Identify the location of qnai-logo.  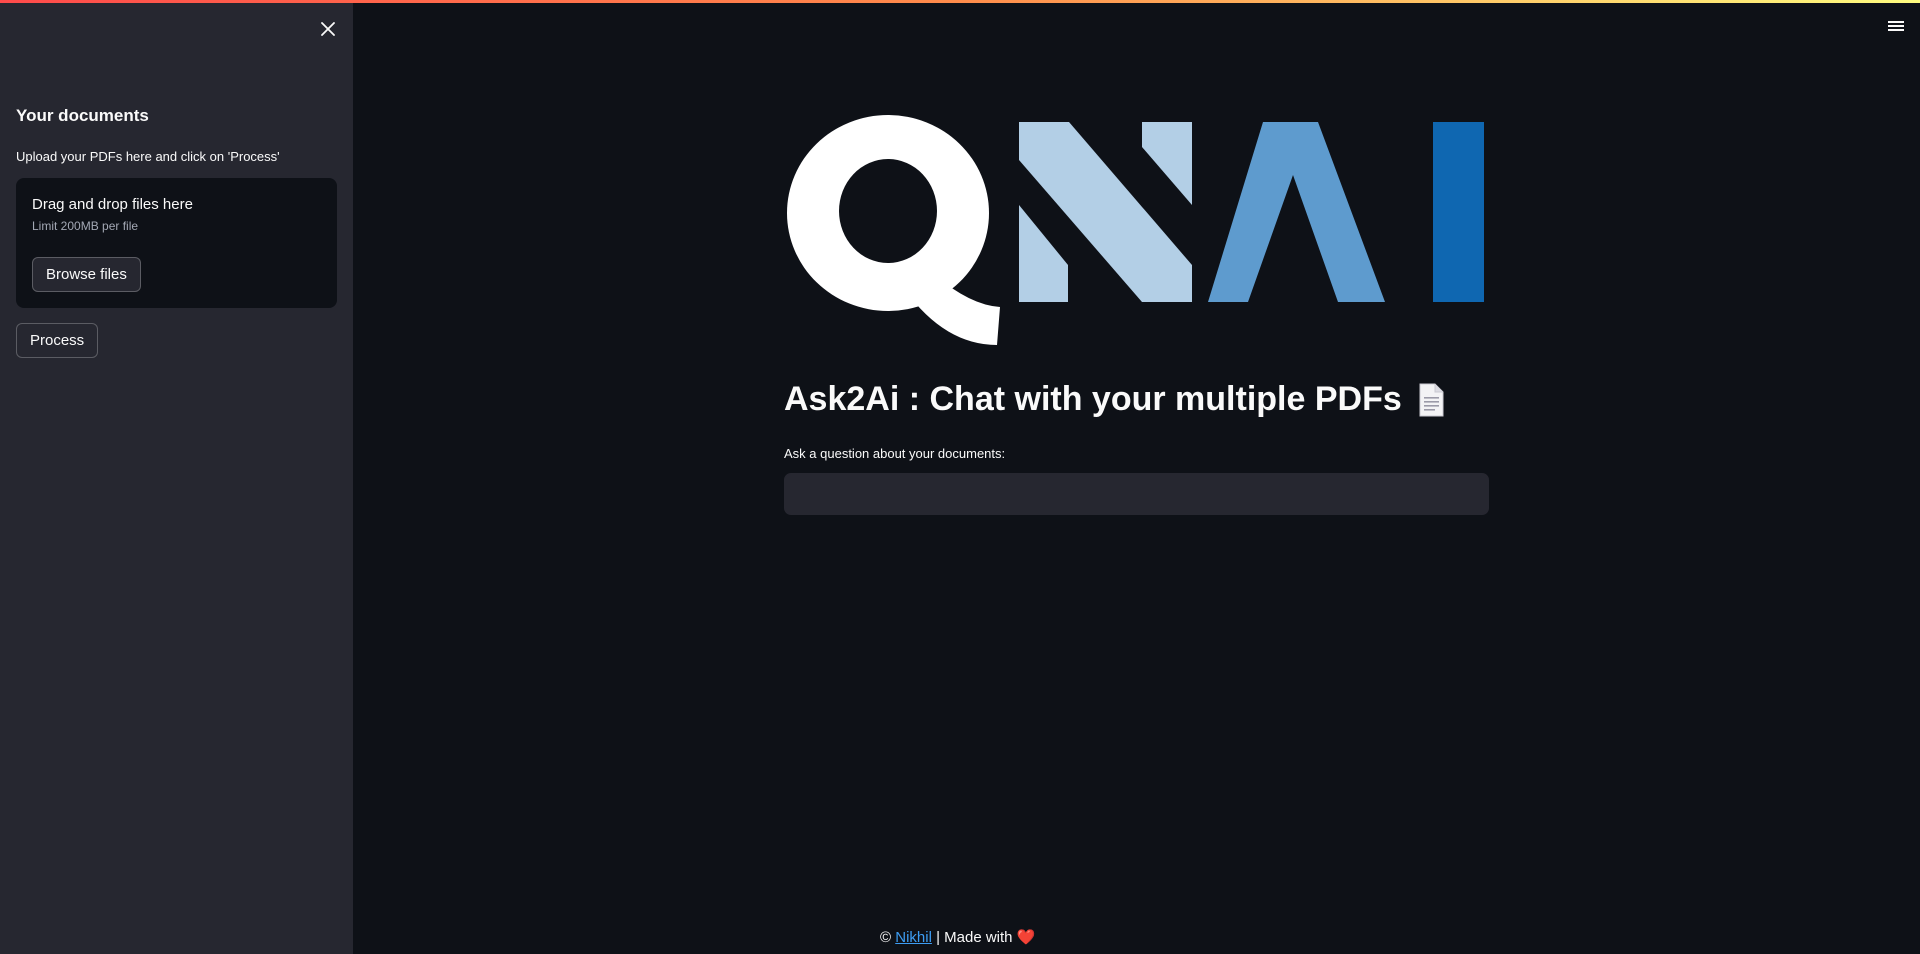
(1135, 230).